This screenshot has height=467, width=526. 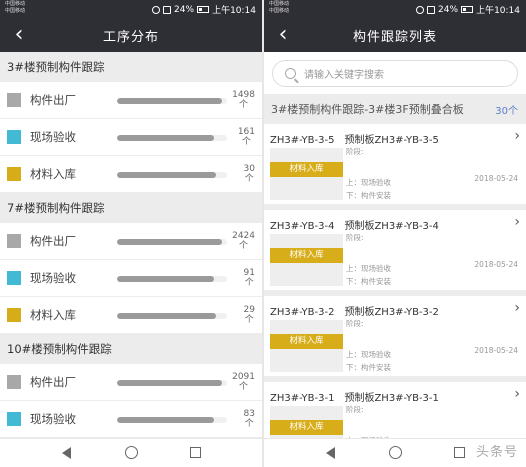 What do you see at coordinates (249, 315) in the screenshot?
I see `process-count: 29 个` at bounding box center [249, 315].